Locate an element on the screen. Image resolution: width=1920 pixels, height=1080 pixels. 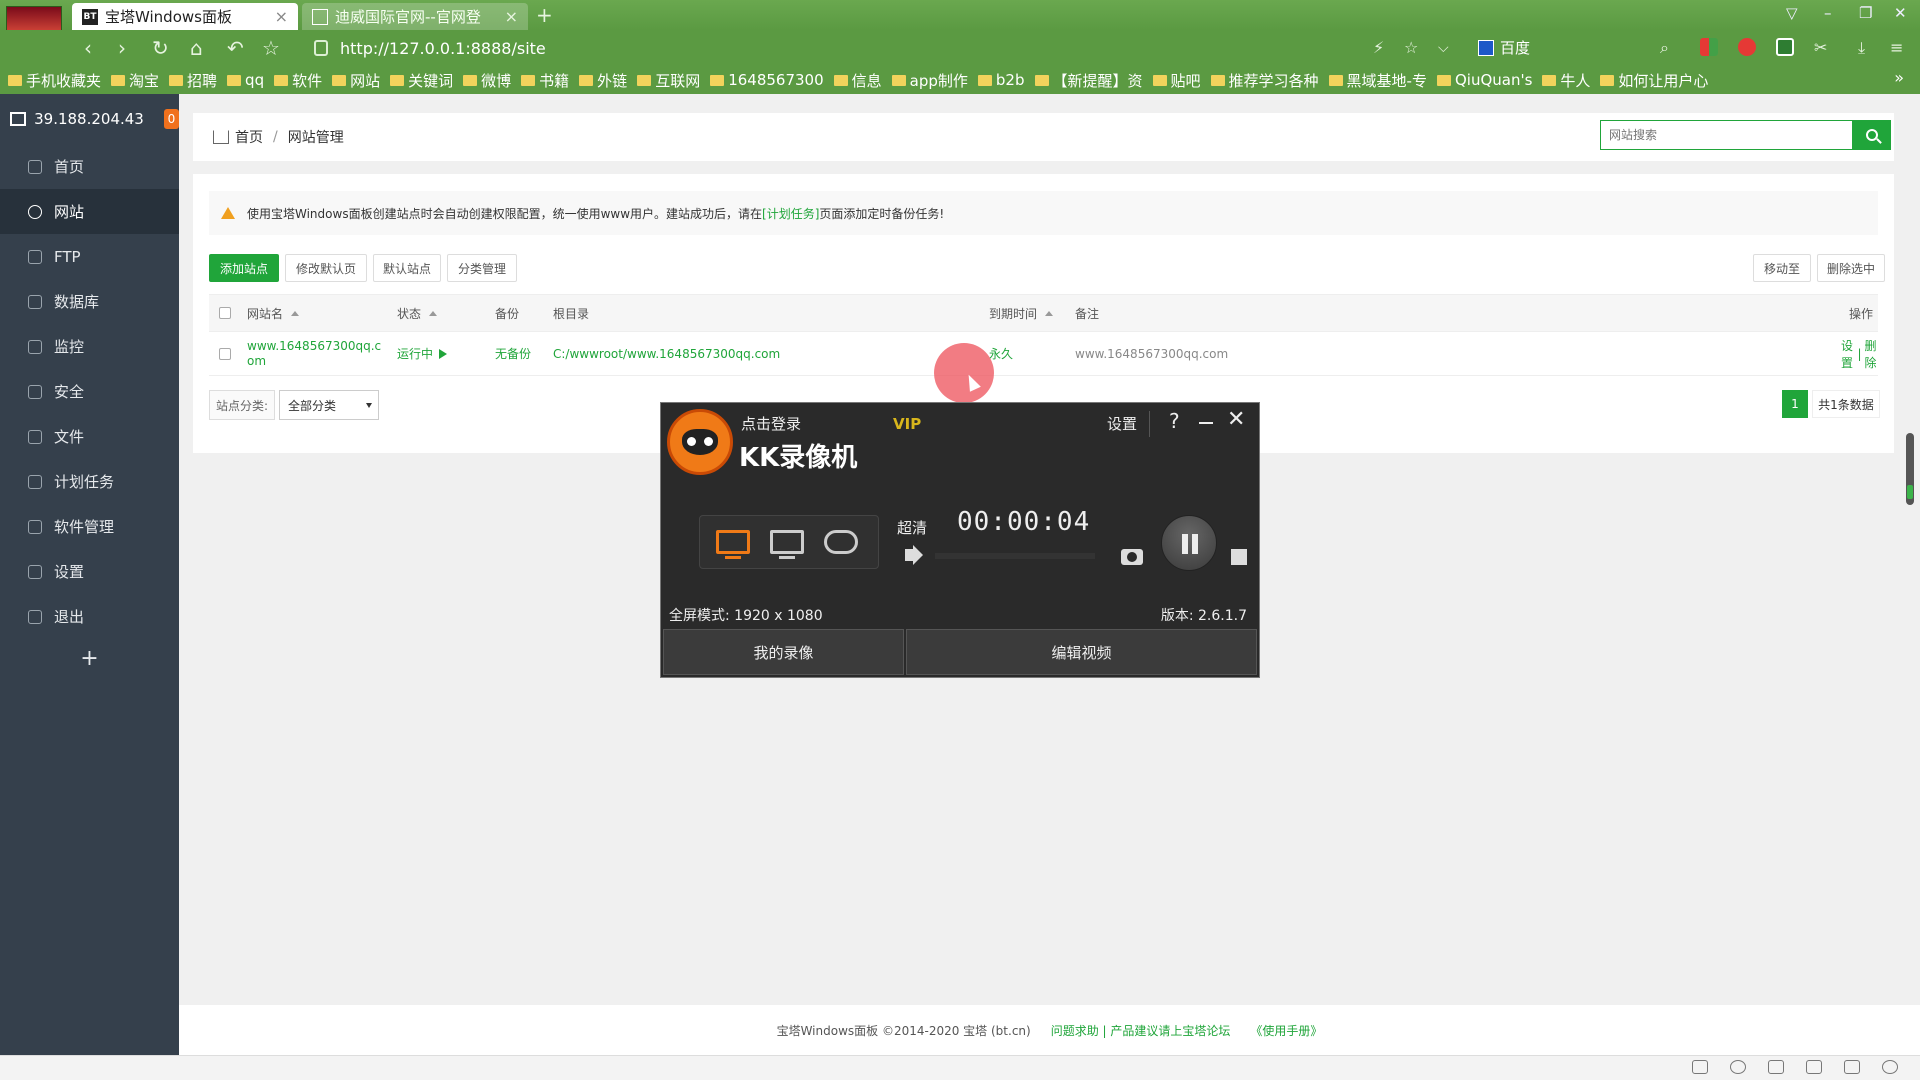
tab-diwei: 迪威国际官网--官网登 × is located at coordinates (415, 16).